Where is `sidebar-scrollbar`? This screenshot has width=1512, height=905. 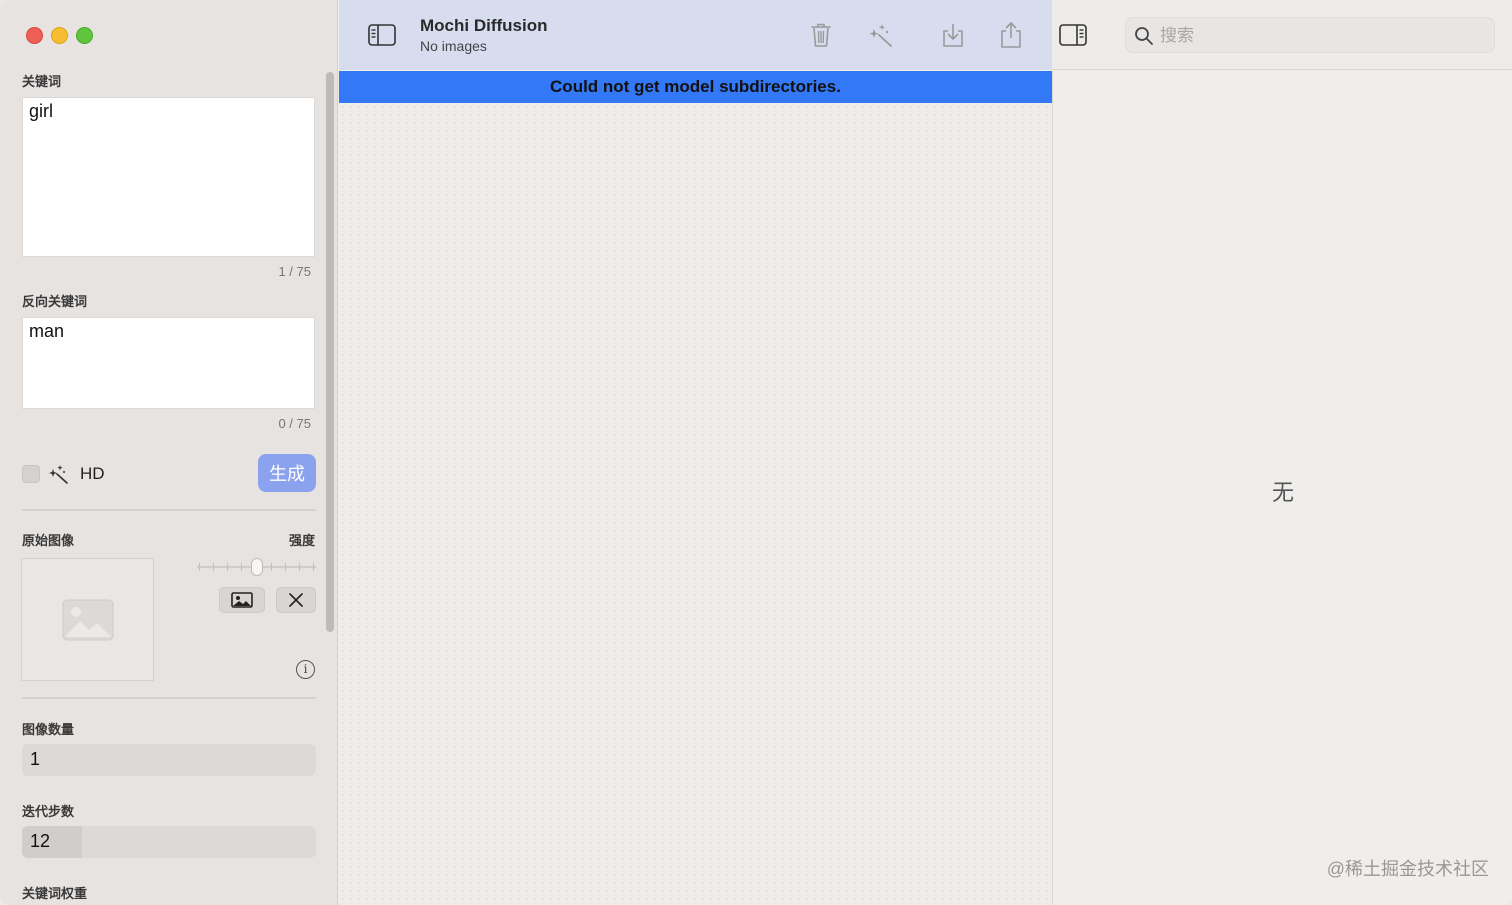
sidebar-scrollbar is located at coordinates (330, 352).